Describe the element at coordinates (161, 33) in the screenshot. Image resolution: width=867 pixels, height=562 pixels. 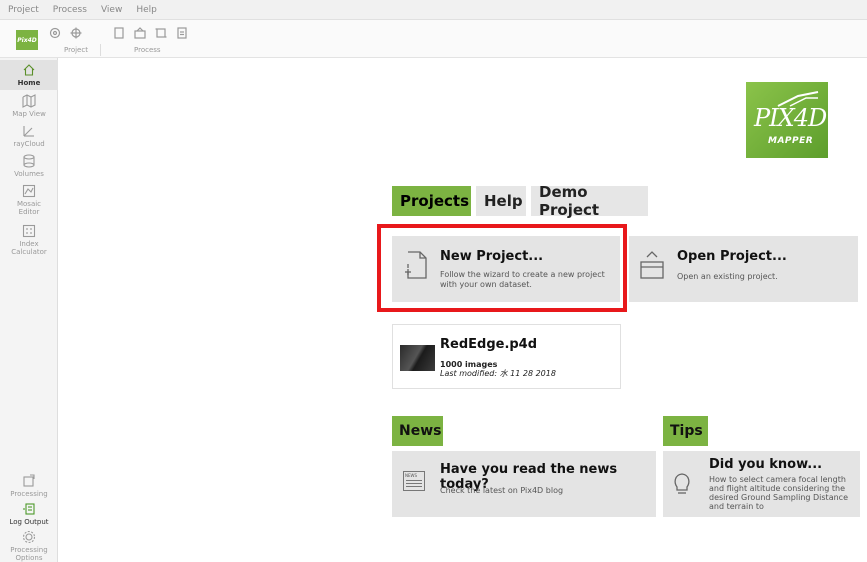
I see `crop-icon` at that location.